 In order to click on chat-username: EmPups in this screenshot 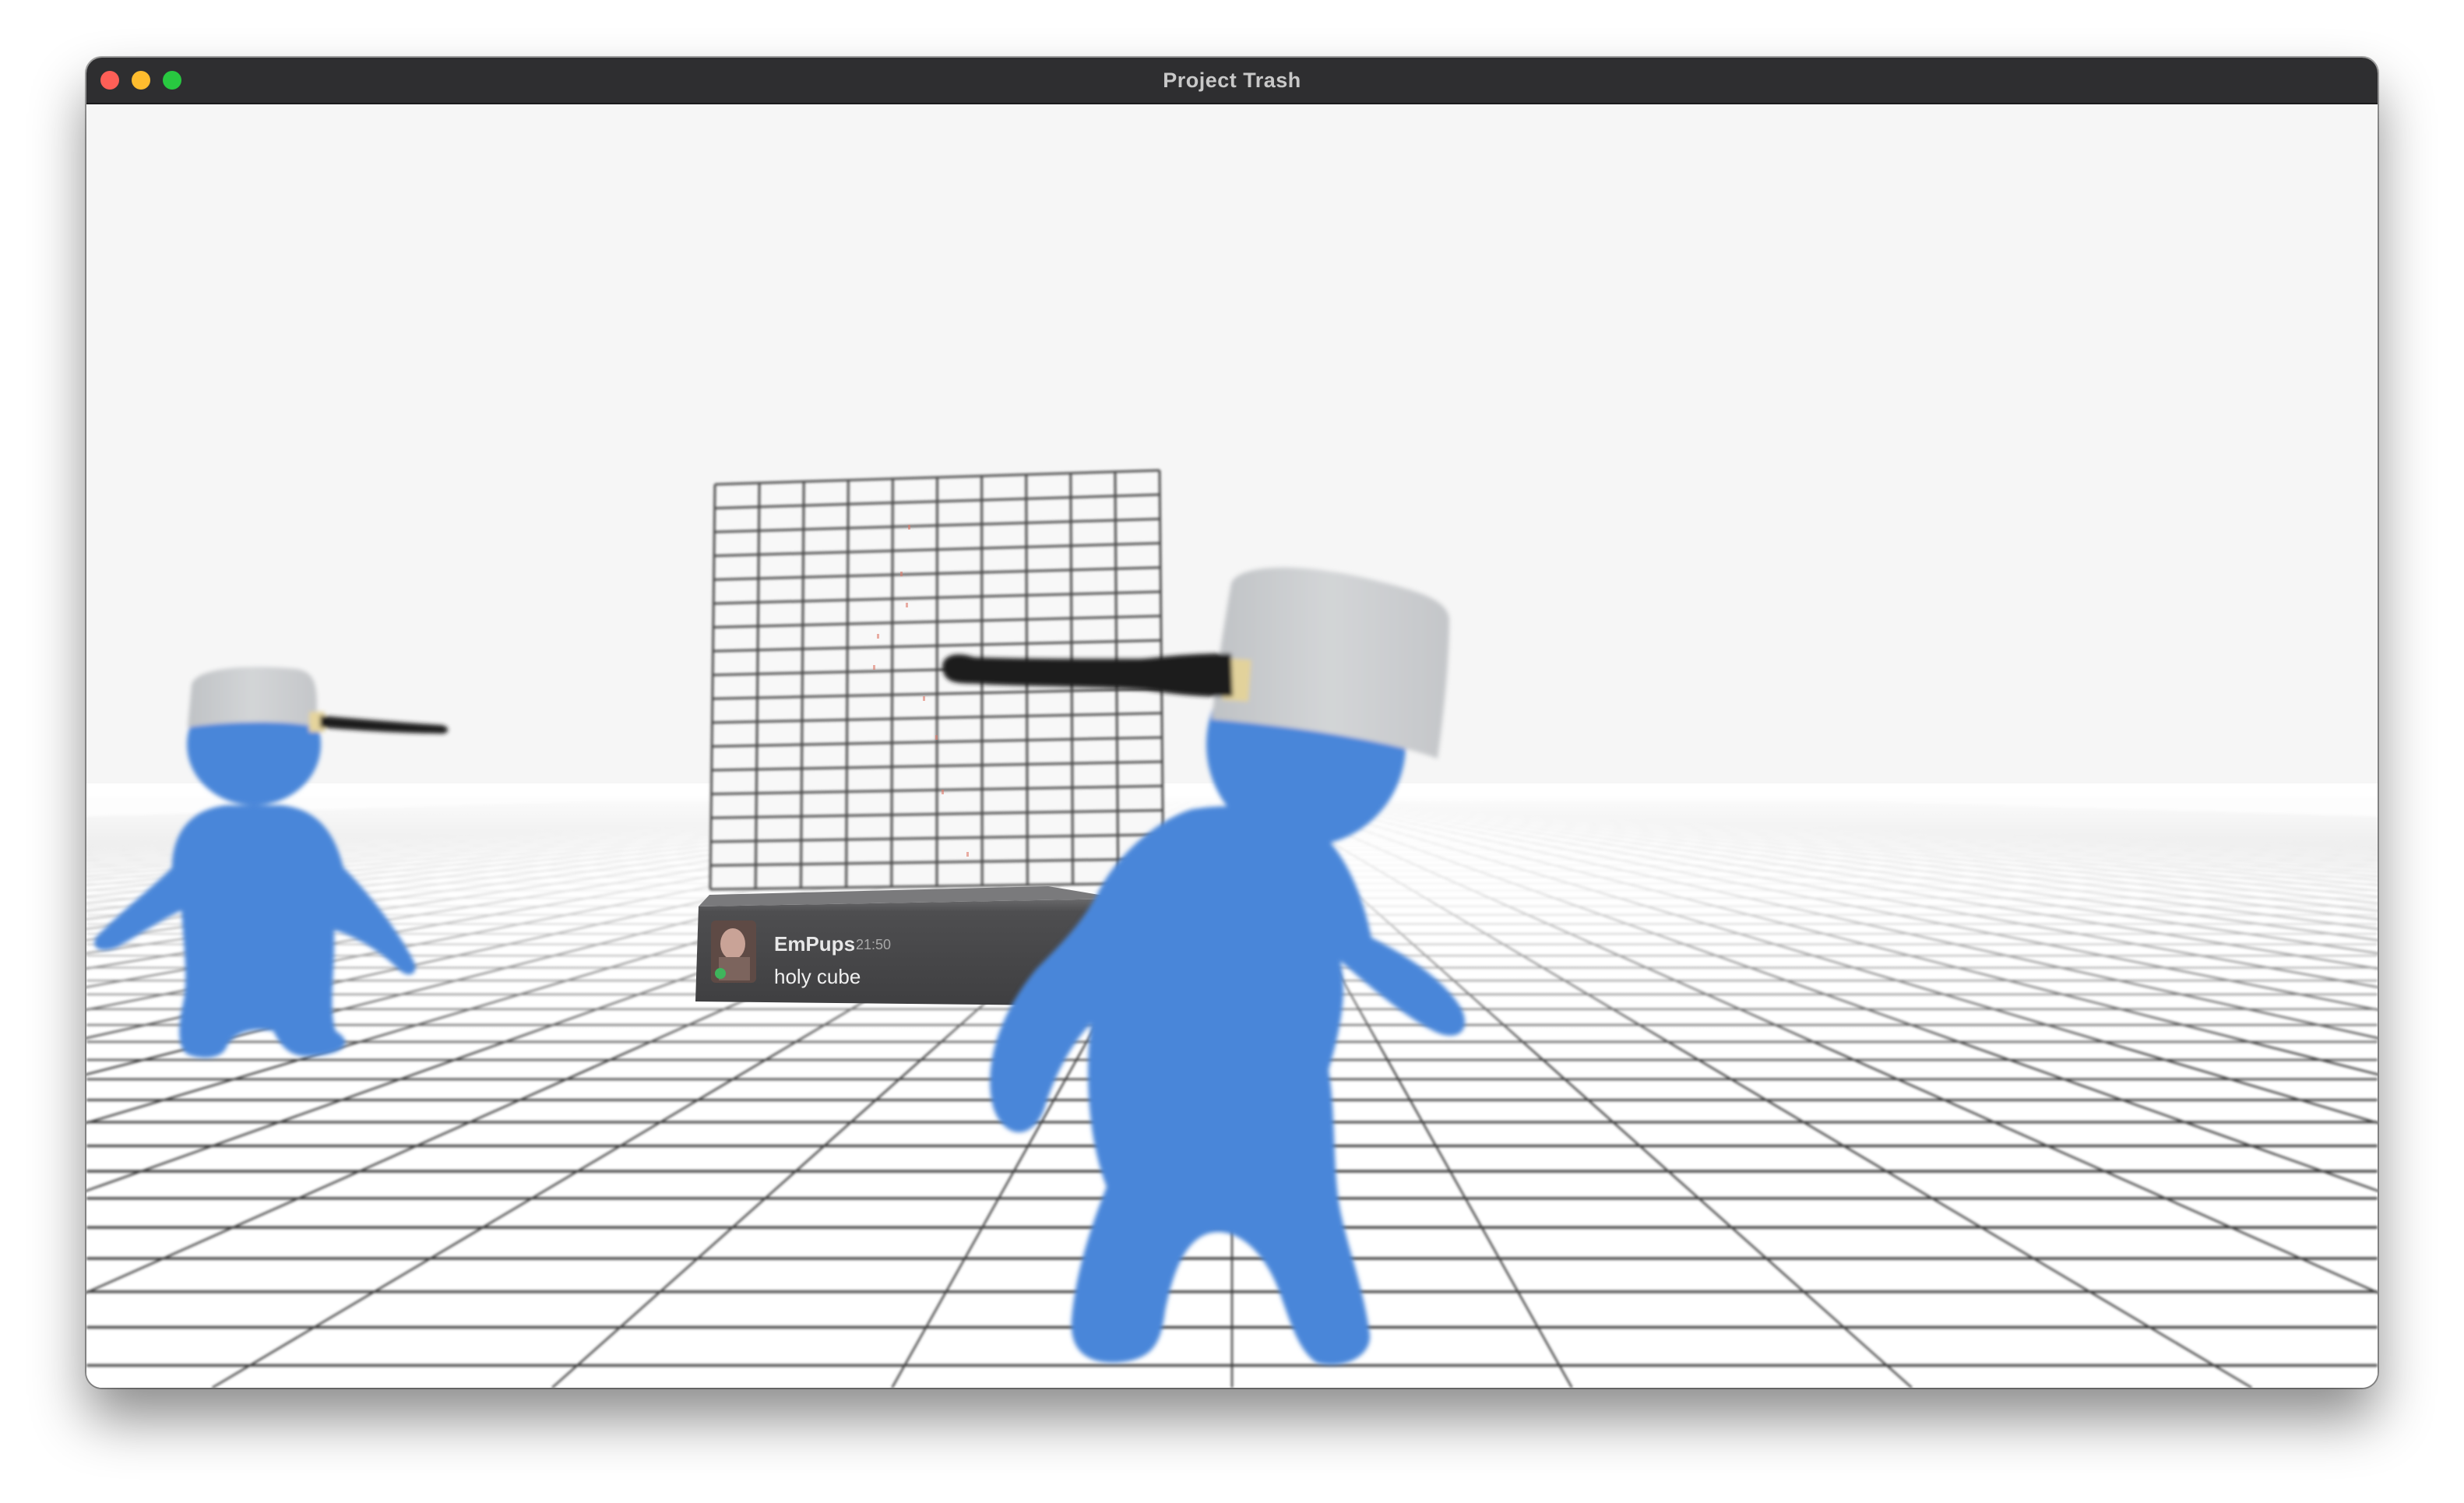, I will do `click(814, 944)`.